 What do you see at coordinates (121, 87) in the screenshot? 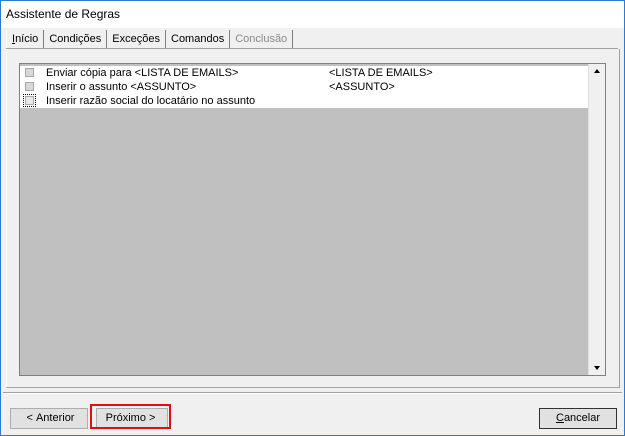
I see `command-label: Inserir o assunto <ASSUNTO>` at bounding box center [121, 87].